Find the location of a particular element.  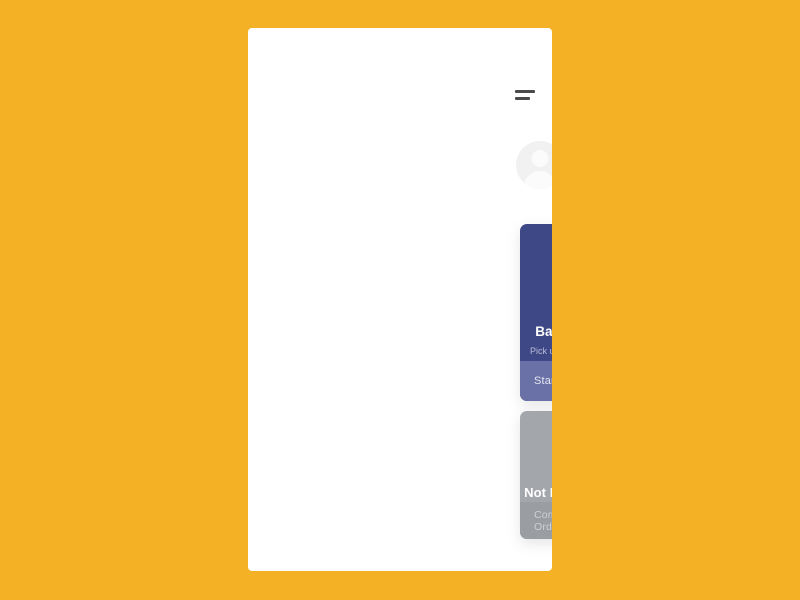

hamburger-bar-top is located at coordinates (525, 91).